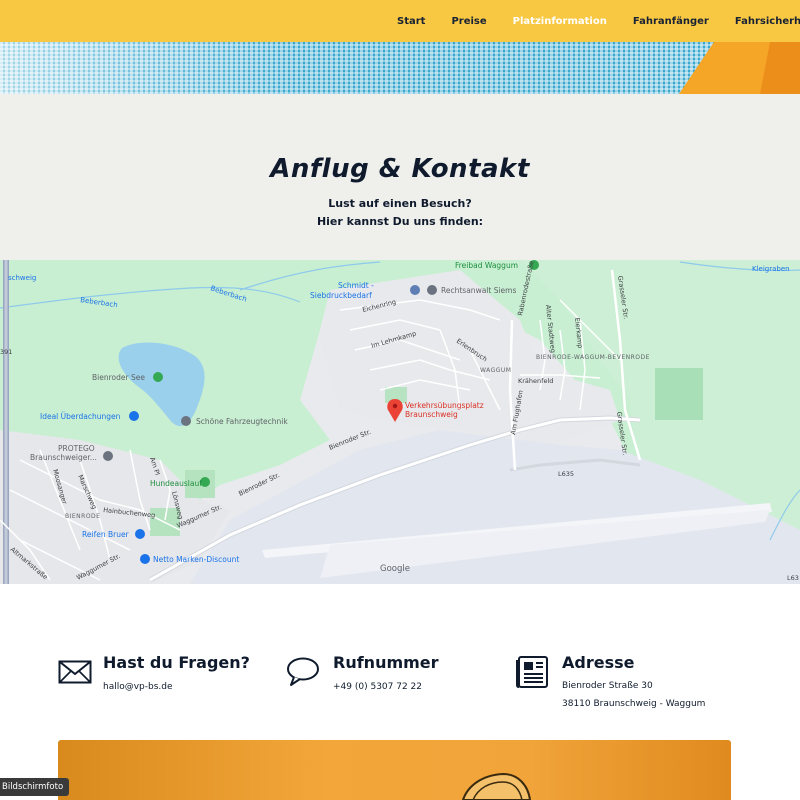 The height and width of the screenshot is (800, 800). I want to click on contact-title-address: Adresse, so click(598, 662).